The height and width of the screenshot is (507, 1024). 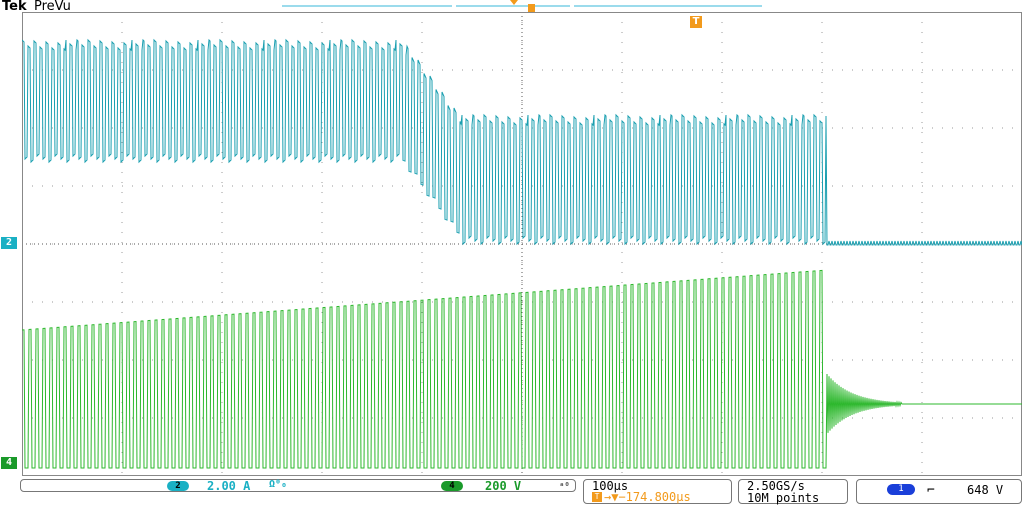 What do you see at coordinates (278, 484) in the screenshot?
I see `ch2-coupling: Ω⁰₀` at bounding box center [278, 484].